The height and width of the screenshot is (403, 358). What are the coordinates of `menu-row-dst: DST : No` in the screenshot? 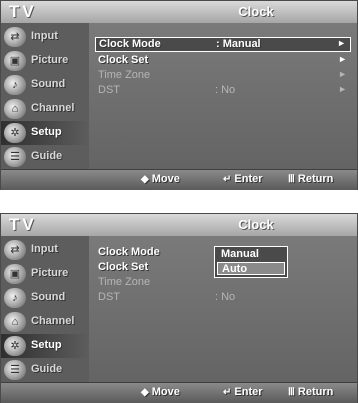 It's located at (223, 298).